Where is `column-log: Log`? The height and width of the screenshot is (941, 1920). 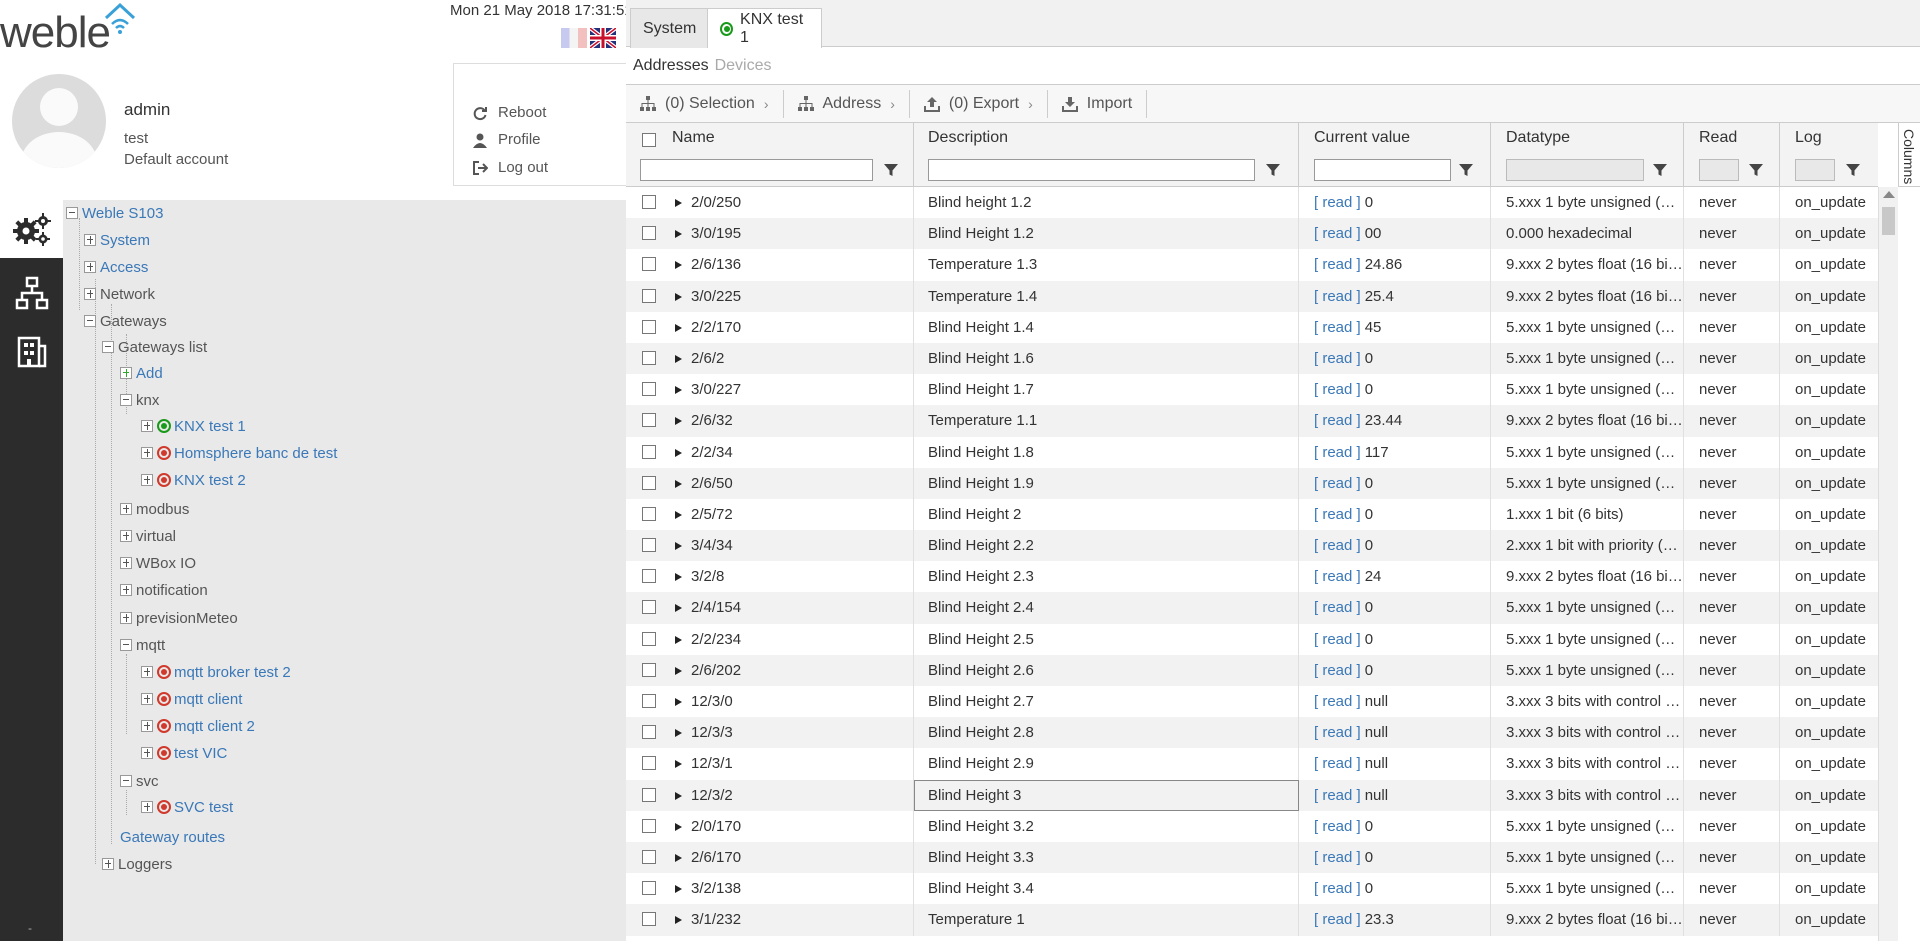 column-log: Log is located at coordinates (1829, 155).